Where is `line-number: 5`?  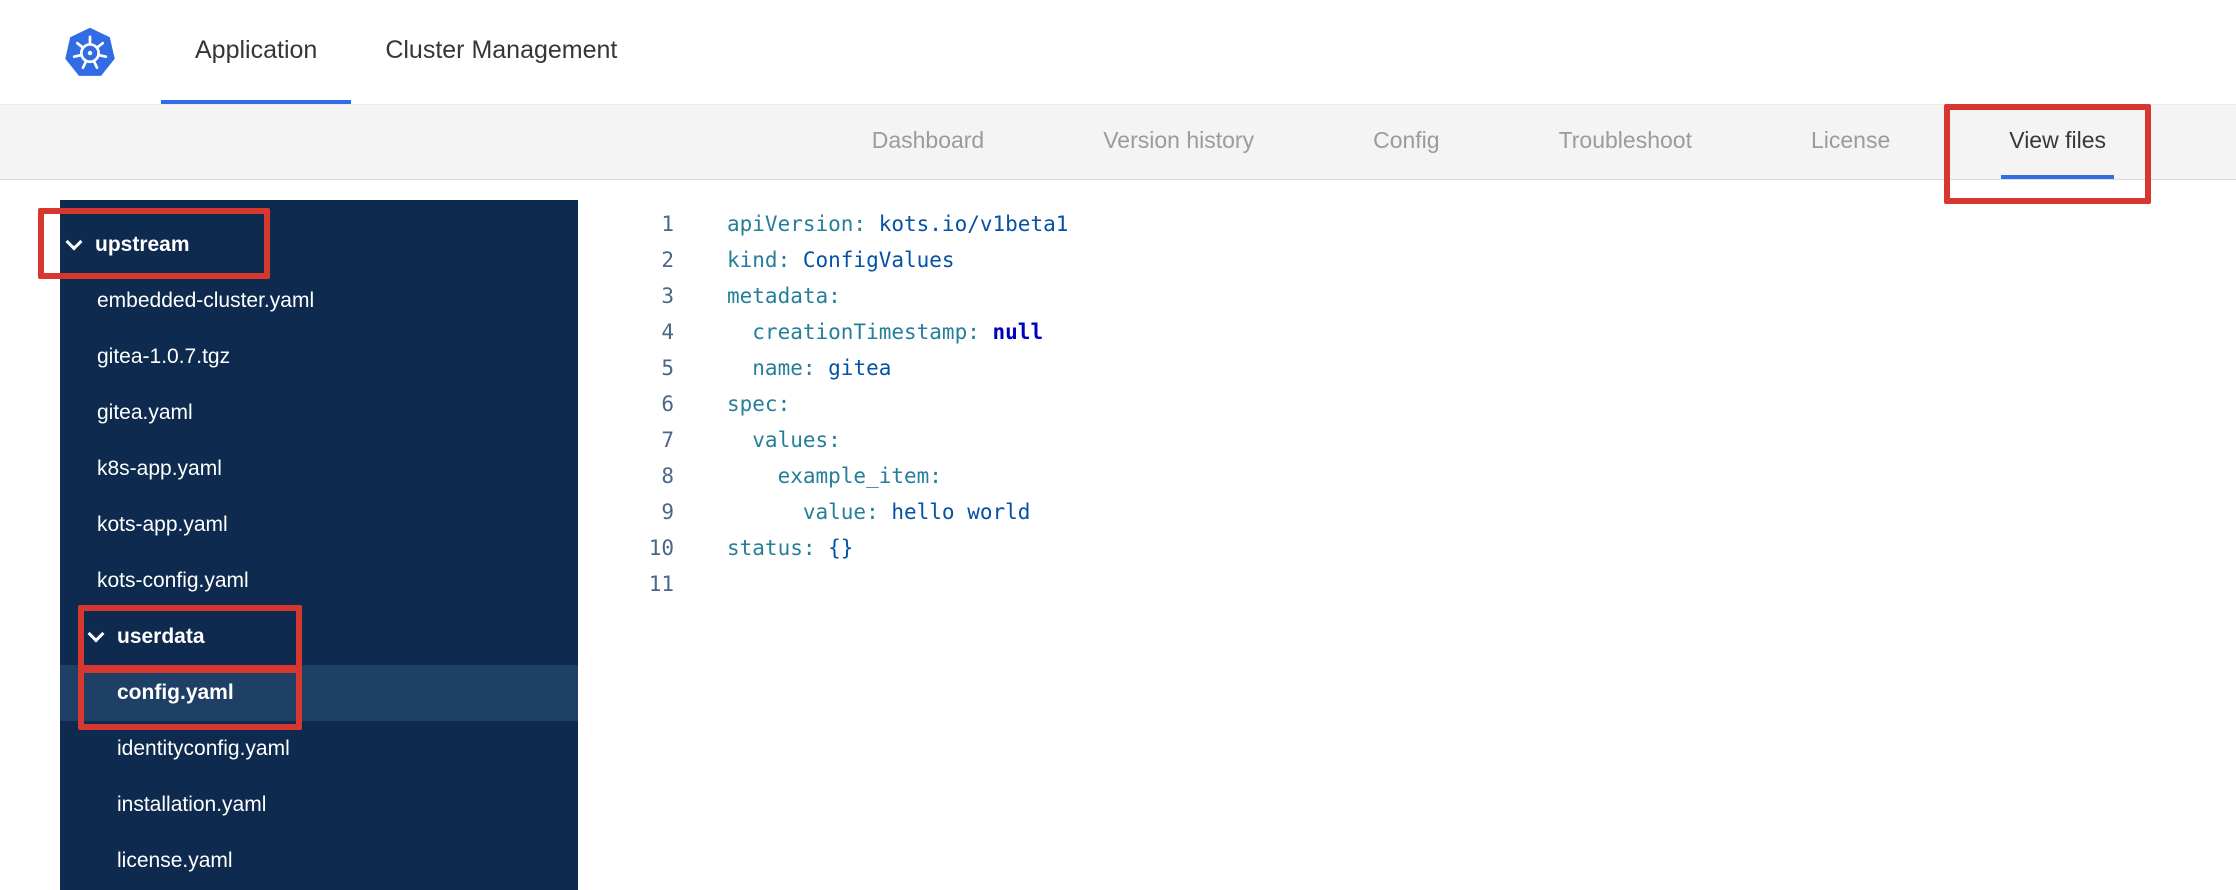 line-number: 5 is located at coordinates (667, 368).